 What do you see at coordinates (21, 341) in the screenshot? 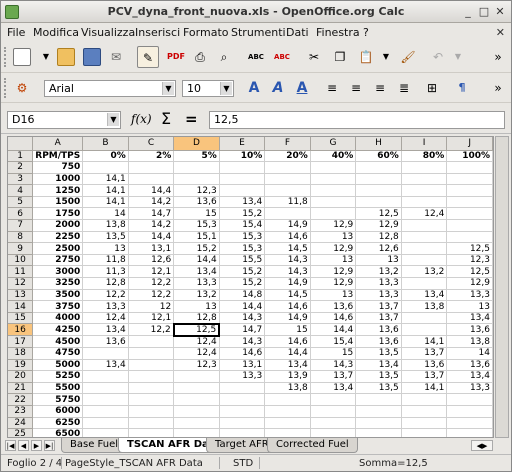
I see `row-header: 17` at bounding box center [21, 341].